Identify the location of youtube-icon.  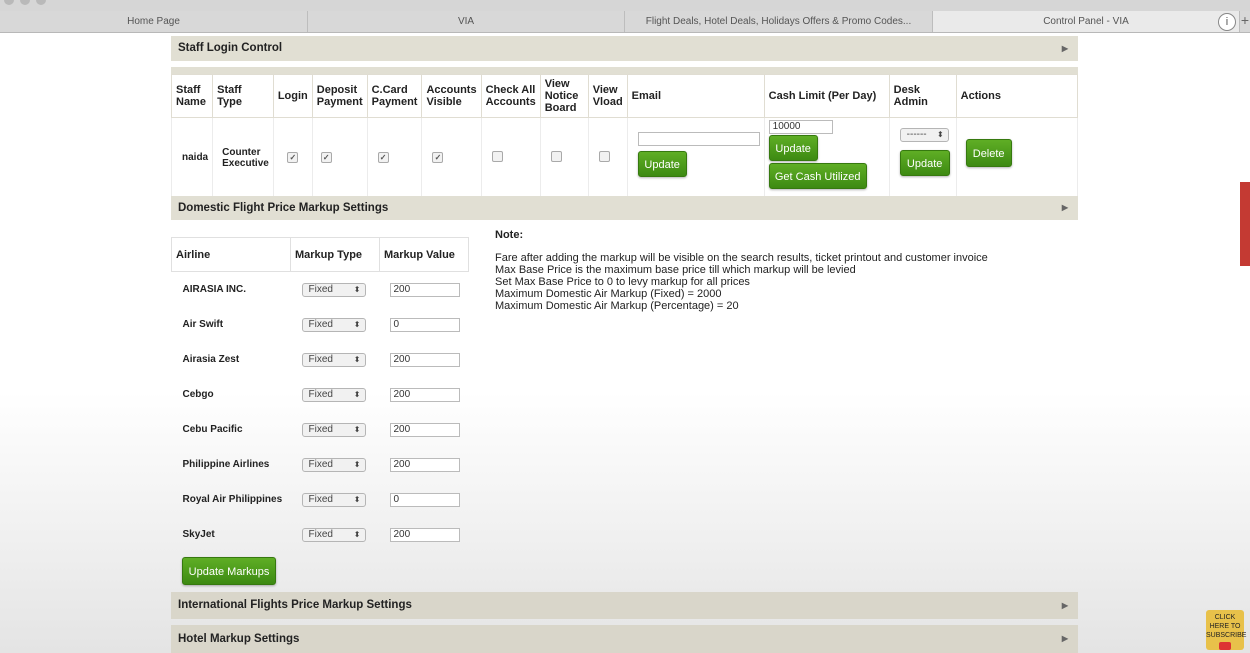
(1225, 646).